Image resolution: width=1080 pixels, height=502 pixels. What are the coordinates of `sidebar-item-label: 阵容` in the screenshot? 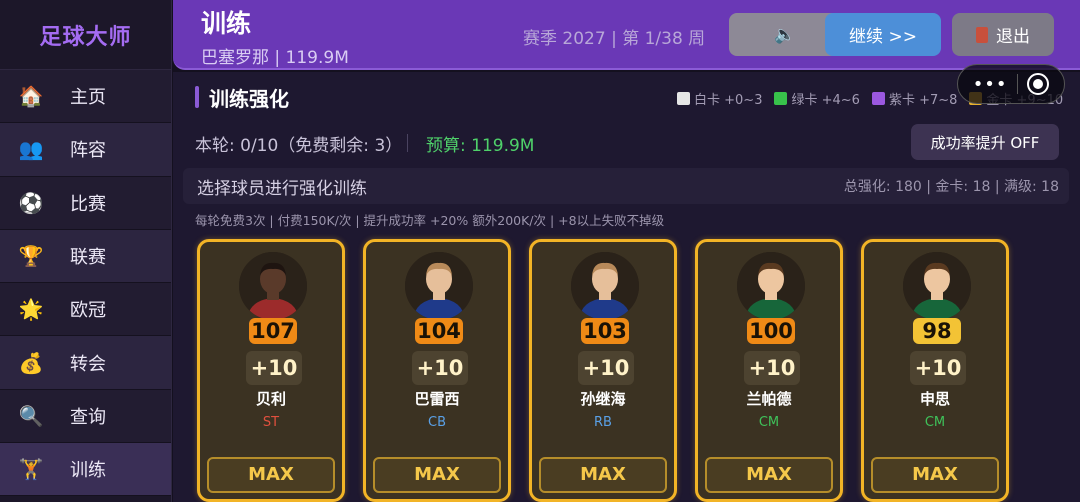 It's located at (88, 151).